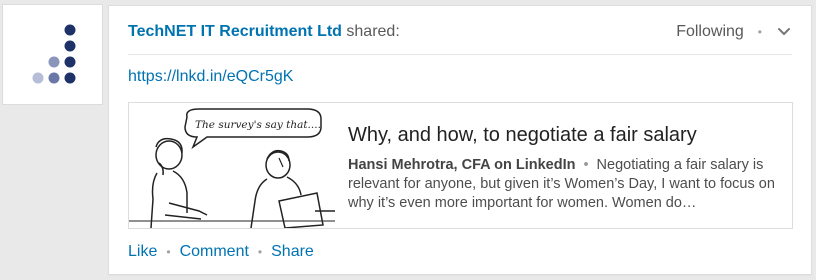 This screenshot has height=280, width=816. I want to click on shared-label: shared:, so click(373, 31).